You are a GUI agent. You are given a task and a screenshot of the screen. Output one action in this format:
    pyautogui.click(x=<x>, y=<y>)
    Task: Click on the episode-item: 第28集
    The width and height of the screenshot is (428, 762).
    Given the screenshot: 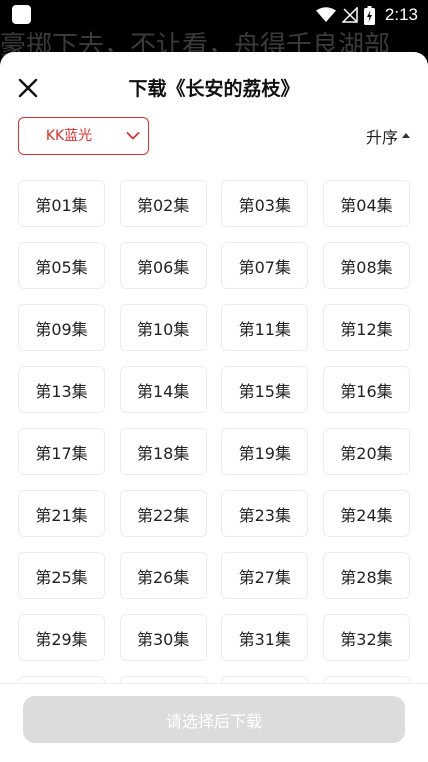 What is the action you would take?
    pyautogui.click(x=366, y=575)
    